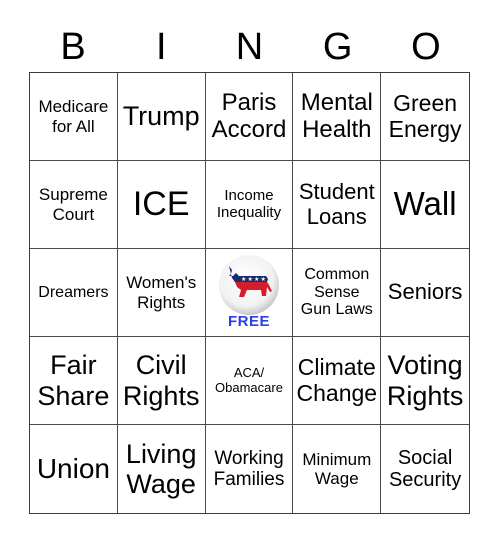 Image resolution: width=500 pixels, height=544 pixels. I want to click on bingo-cell: Working Families, so click(250, 469).